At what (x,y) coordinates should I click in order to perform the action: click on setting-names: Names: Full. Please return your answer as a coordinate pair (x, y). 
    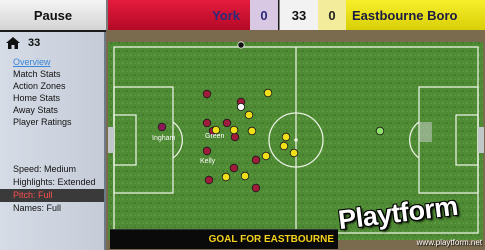
    Looking at the image, I should click on (52, 208).